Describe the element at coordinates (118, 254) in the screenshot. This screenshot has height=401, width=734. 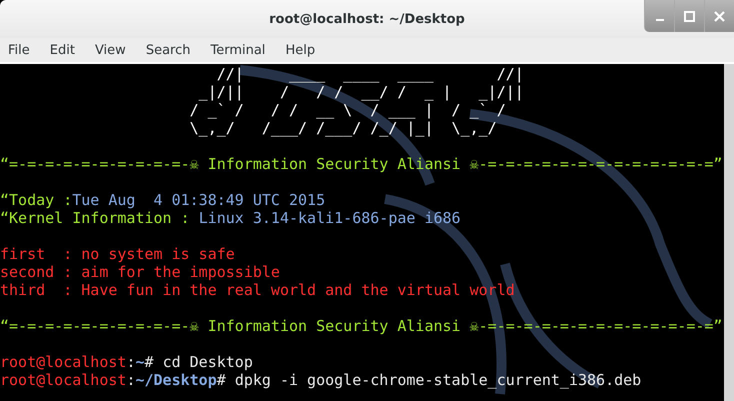
I see `motto-line: first : no system is safe` at that location.